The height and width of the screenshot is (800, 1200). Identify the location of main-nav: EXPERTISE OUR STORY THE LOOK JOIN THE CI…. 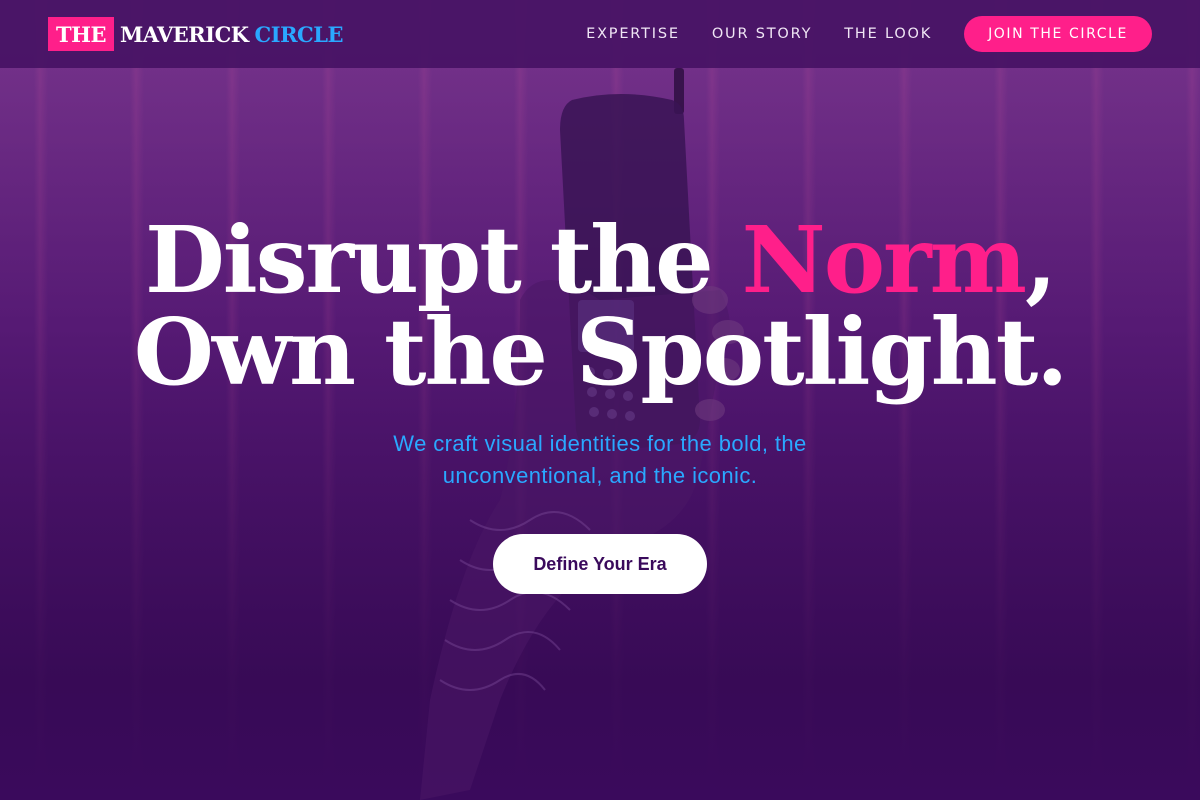
(869, 34).